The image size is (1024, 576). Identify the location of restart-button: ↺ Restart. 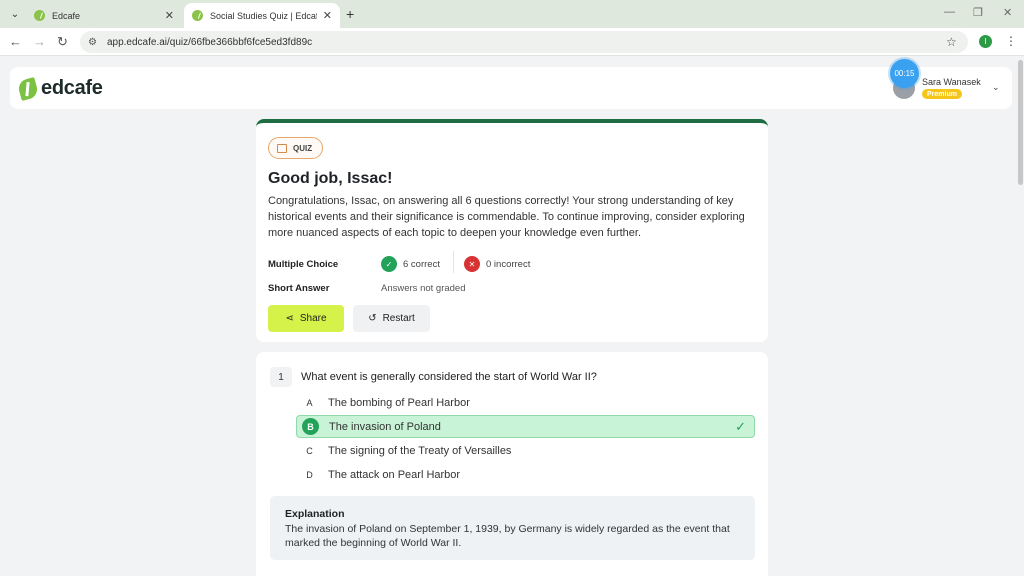
(391, 318).